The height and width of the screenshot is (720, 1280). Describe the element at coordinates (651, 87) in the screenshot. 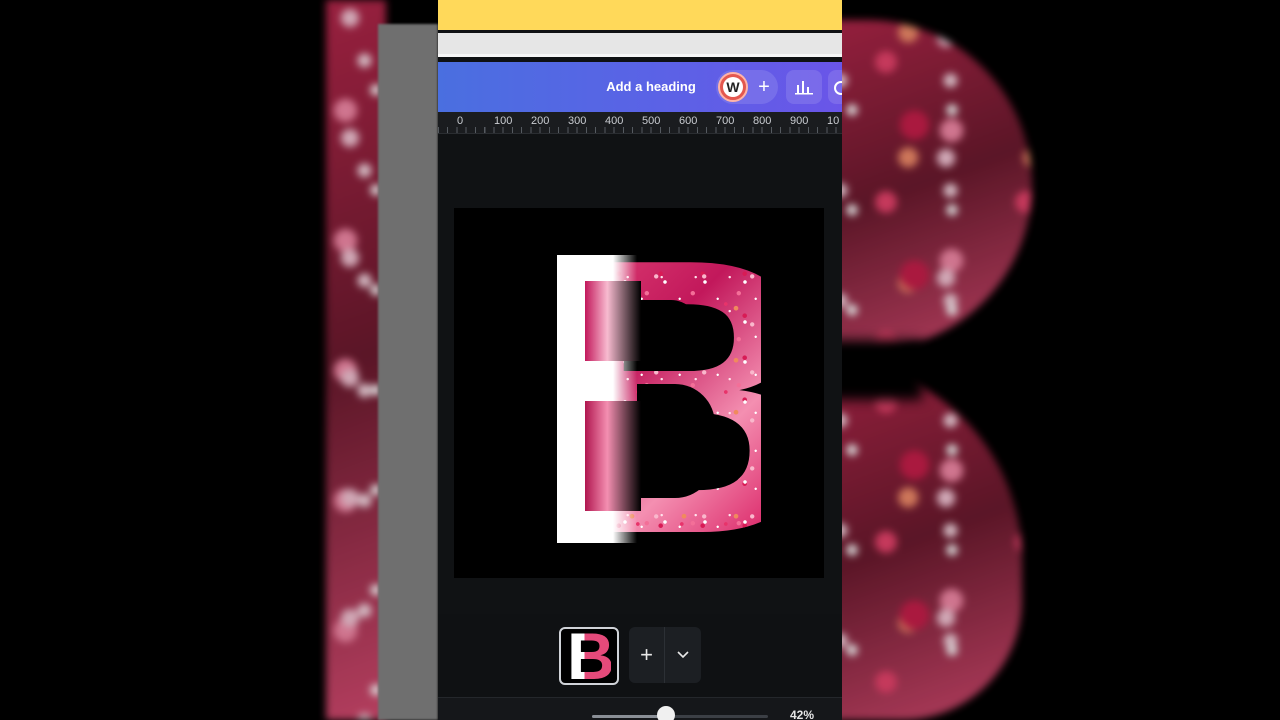

I see `add-heading-button: Add a heading` at that location.